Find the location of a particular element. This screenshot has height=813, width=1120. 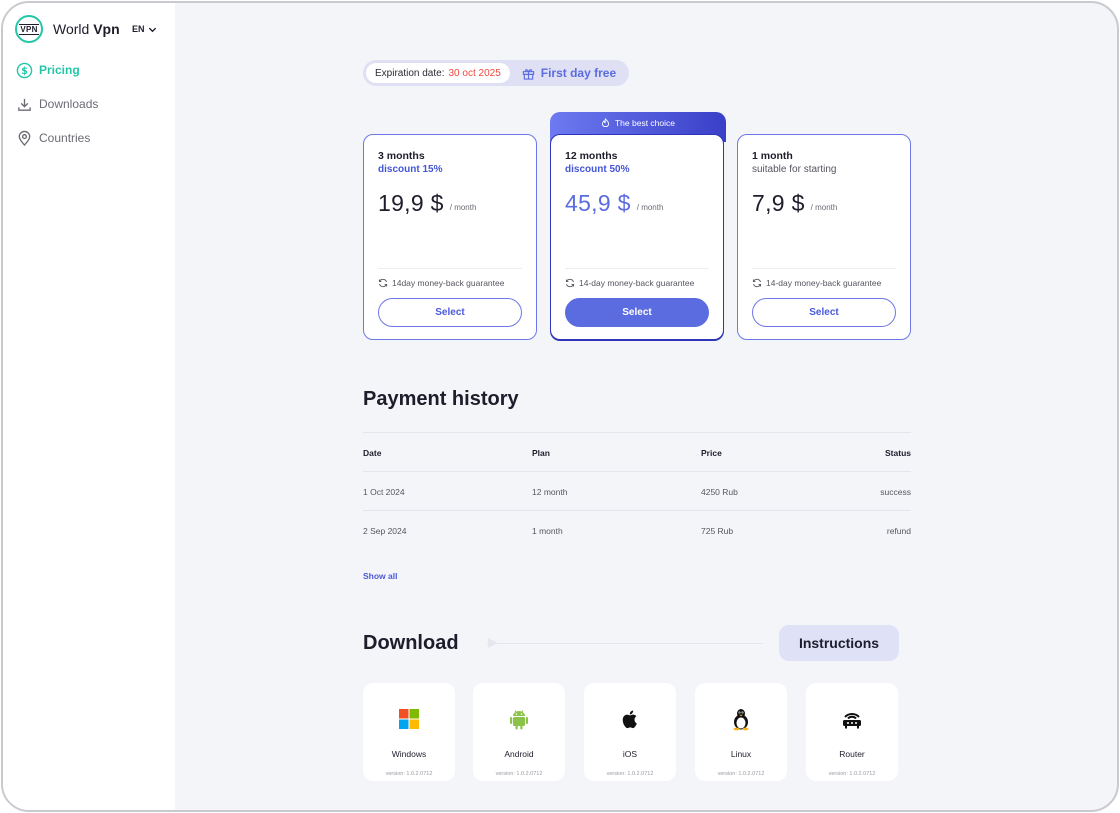

plan-price: 19,9 $ / month is located at coordinates (450, 203).